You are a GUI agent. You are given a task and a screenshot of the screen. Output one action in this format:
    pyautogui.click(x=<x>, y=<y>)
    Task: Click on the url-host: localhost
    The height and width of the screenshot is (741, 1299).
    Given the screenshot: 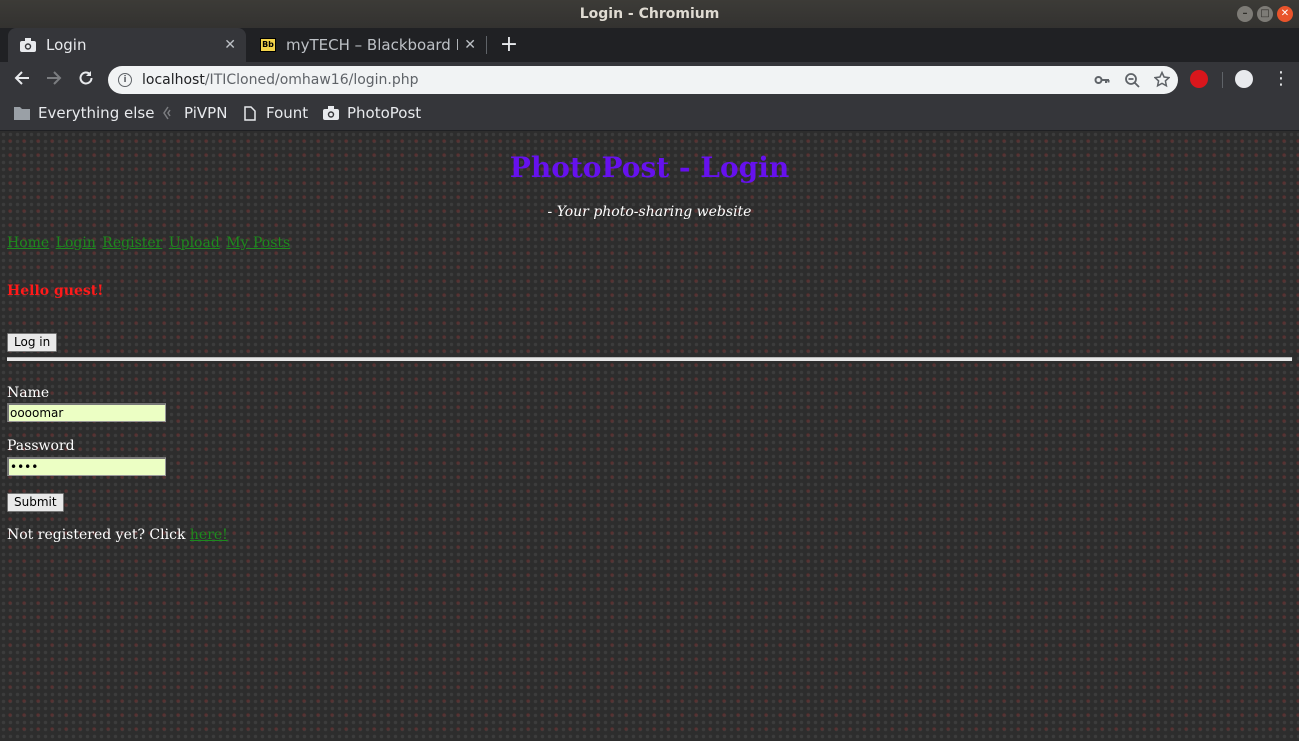 What is the action you would take?
    pyautogui.click(x=173, y=80)
    